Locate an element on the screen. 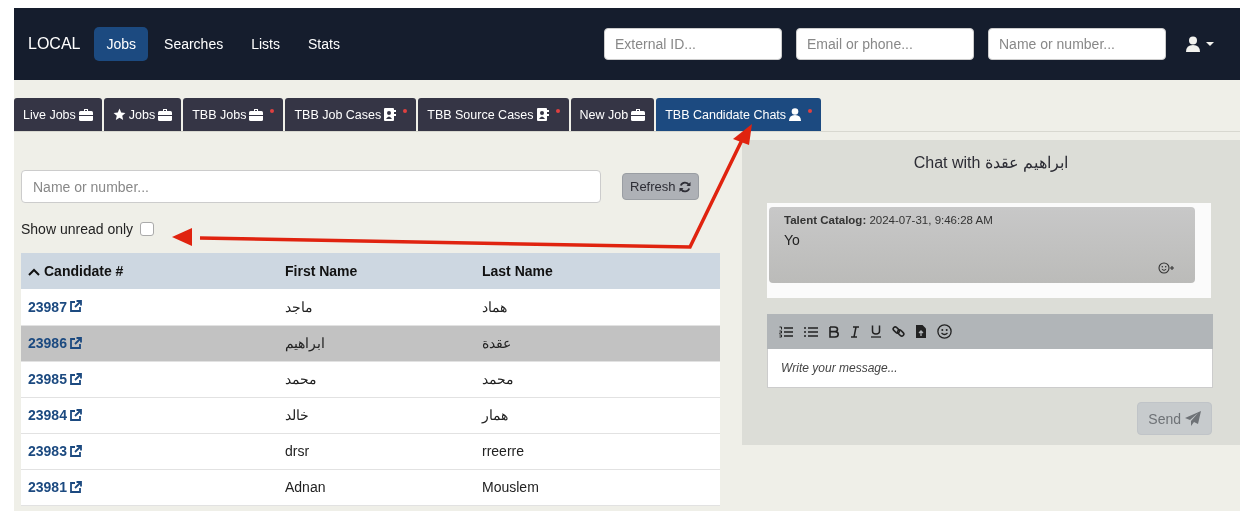 This screenshot has height=519, width=1247. table-cell: هماد is located at coordinates (494, 306).